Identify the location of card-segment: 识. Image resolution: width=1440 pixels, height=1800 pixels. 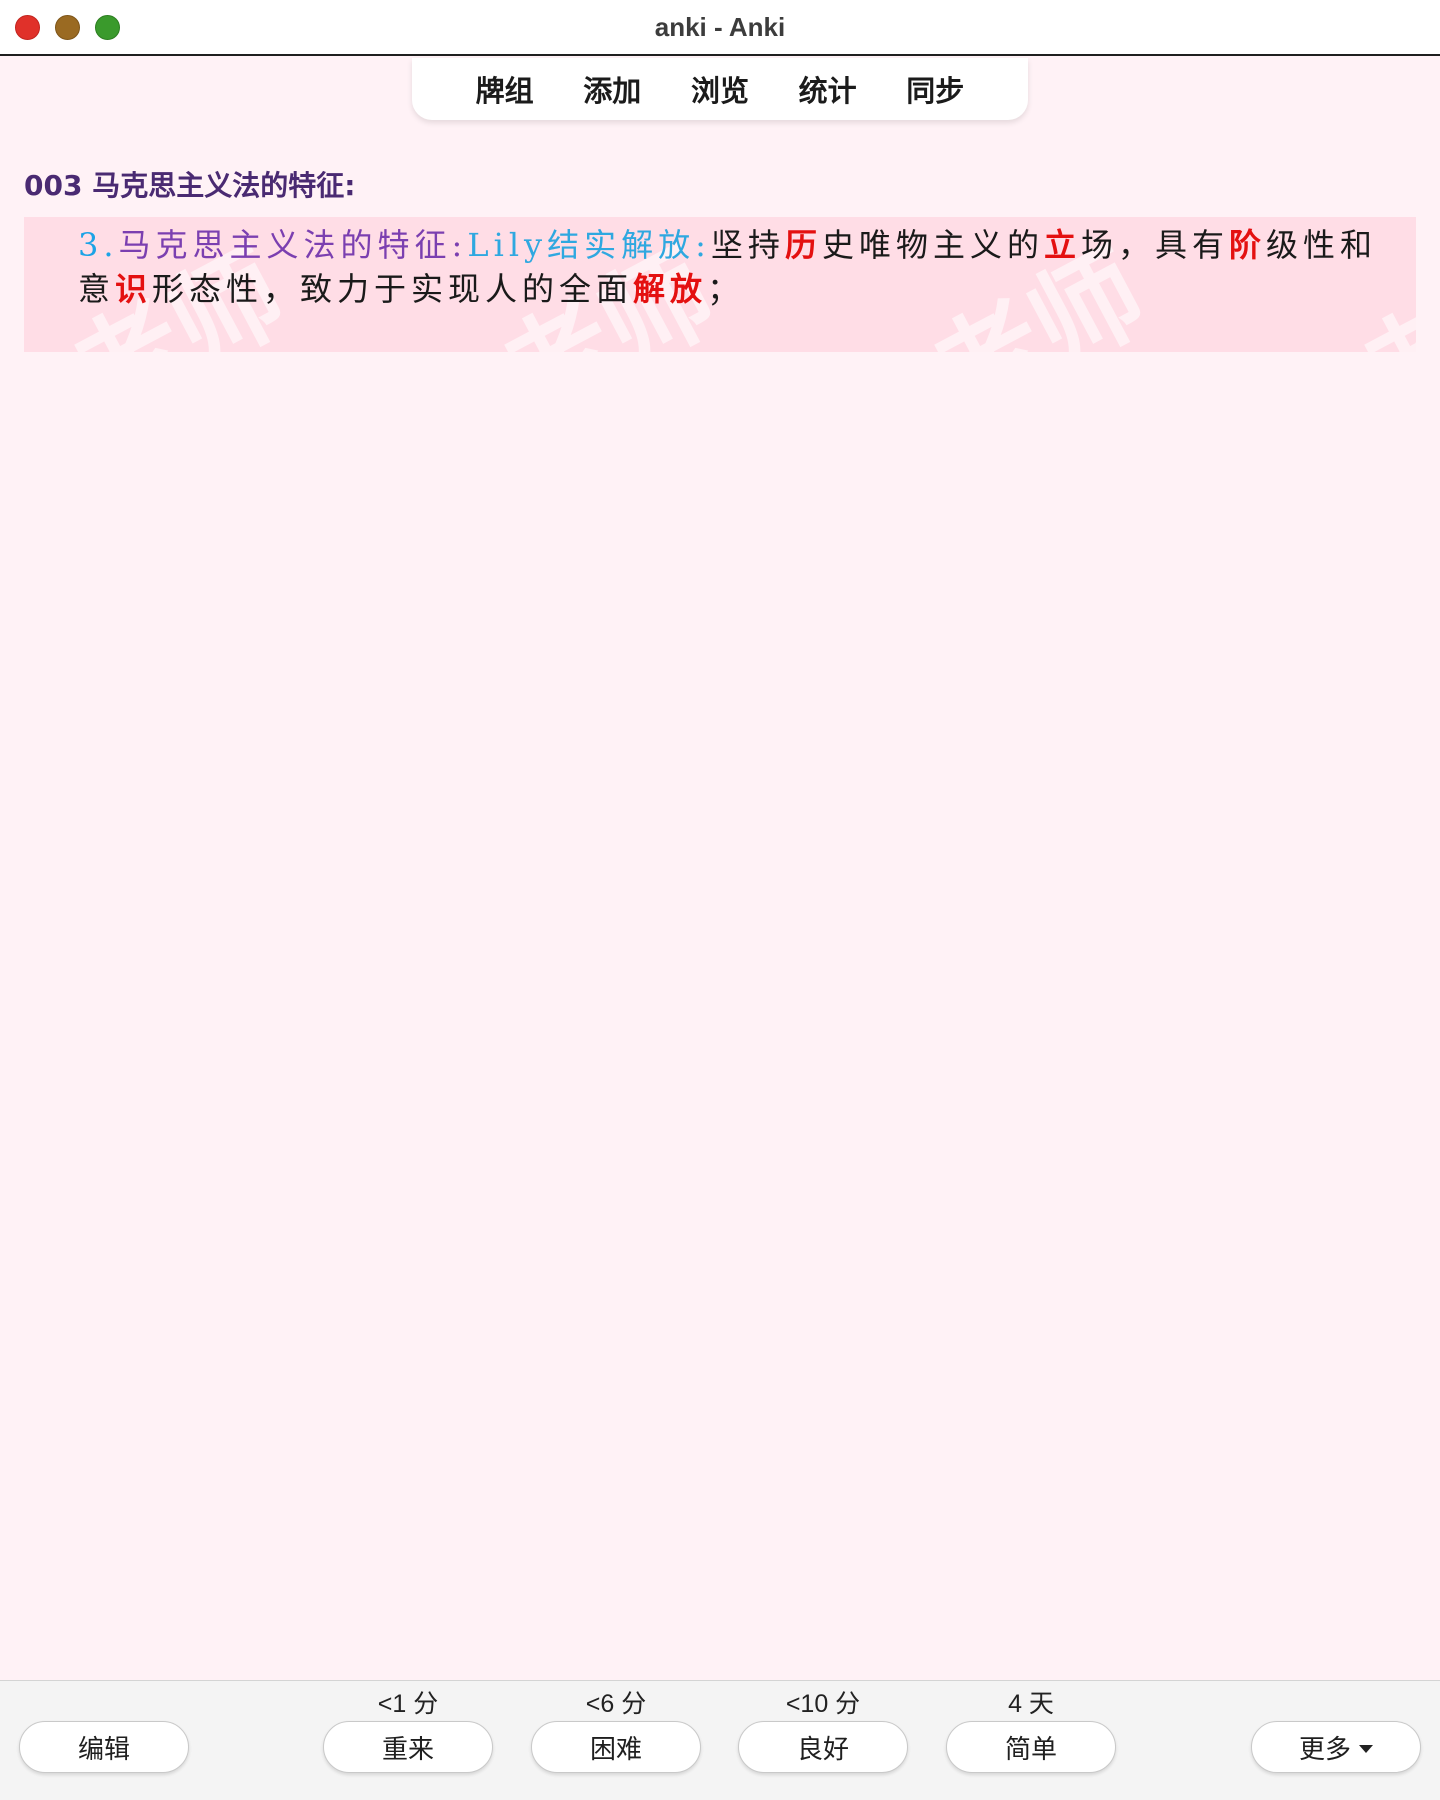
(134, 289).